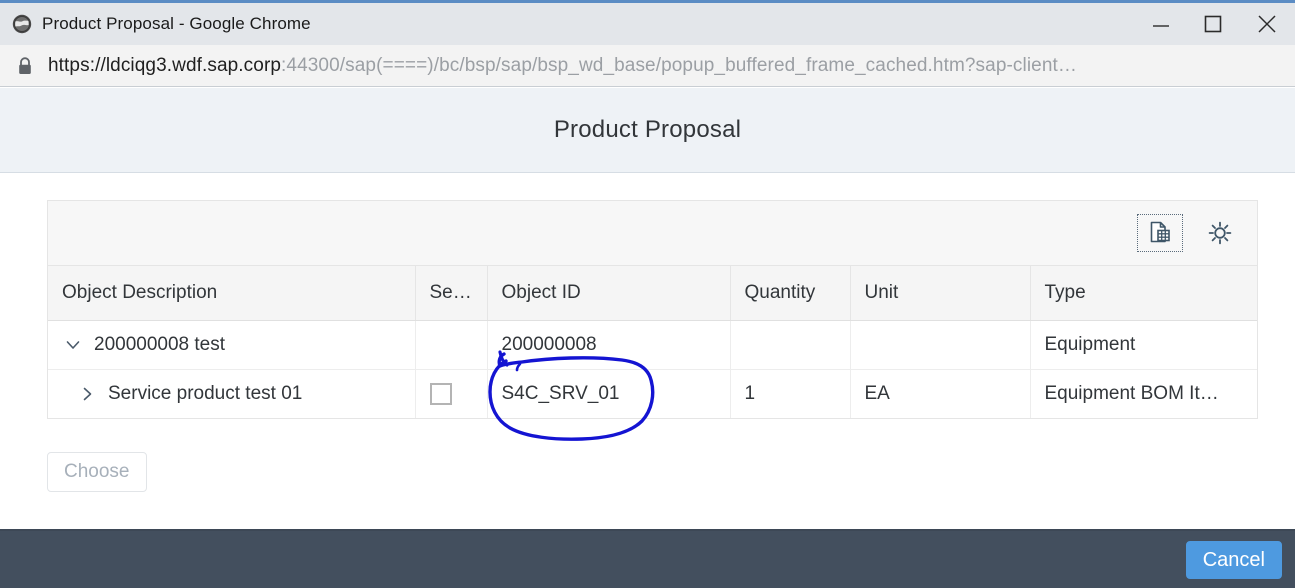 This screenshot has height=588, width=1295. What do you see at coordinates (609, 345) in the screenshot?
I see `cell-object-id: 200000008` at bounding box center [609, 345].